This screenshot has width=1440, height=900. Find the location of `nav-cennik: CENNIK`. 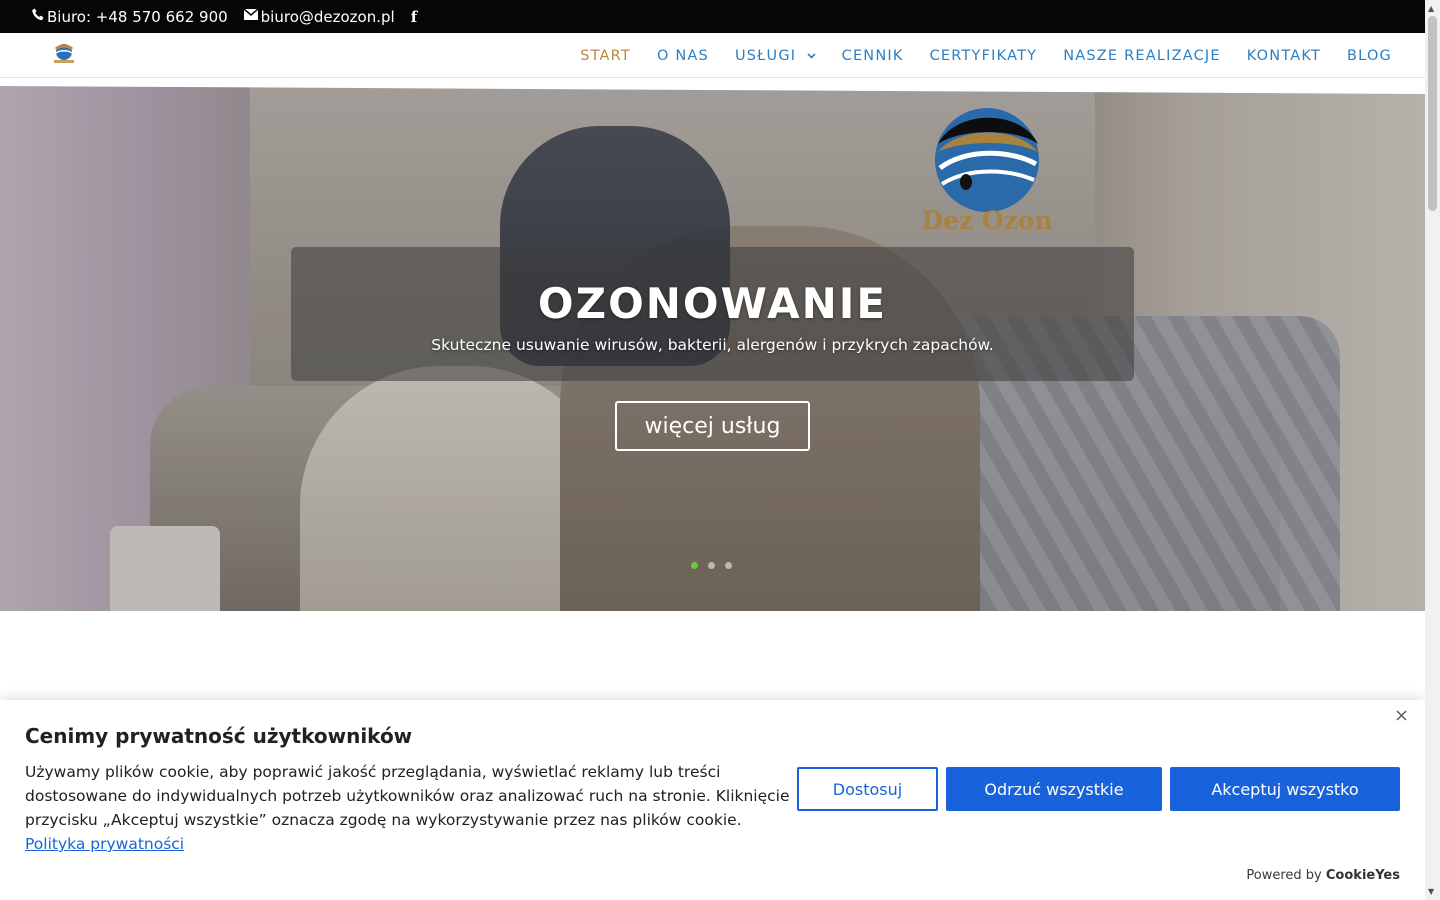

nav-cennik: CENNIK is located at coordinates (873, 56).